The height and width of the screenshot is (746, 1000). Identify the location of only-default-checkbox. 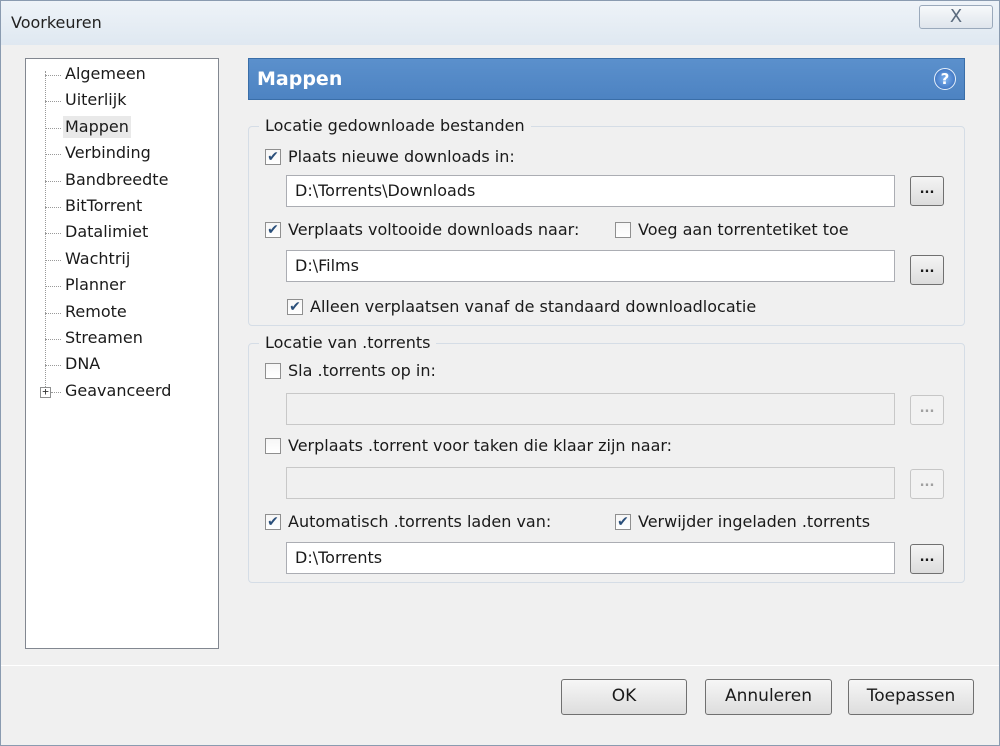
(295, 307).